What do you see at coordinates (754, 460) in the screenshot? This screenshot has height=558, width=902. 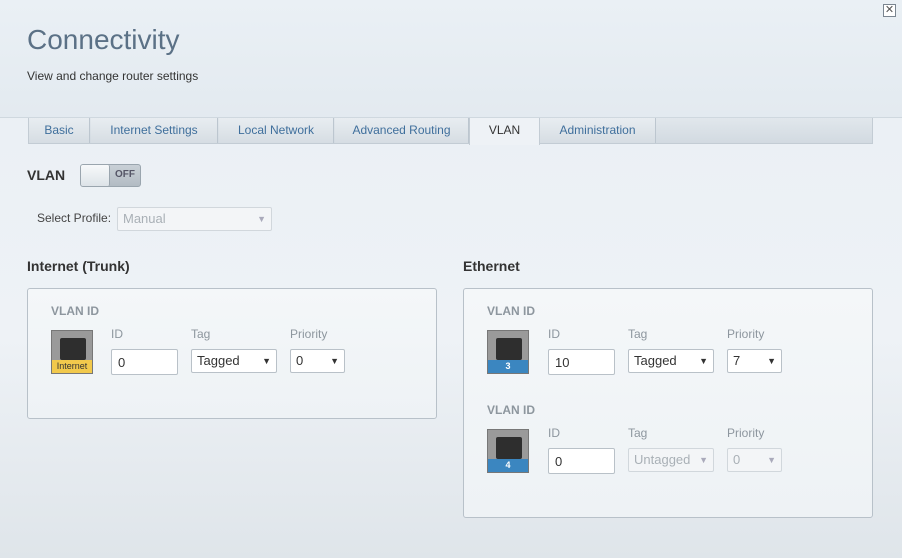 I see `port4-priority-select: 0 ▼` at bounding box center [754, 460].